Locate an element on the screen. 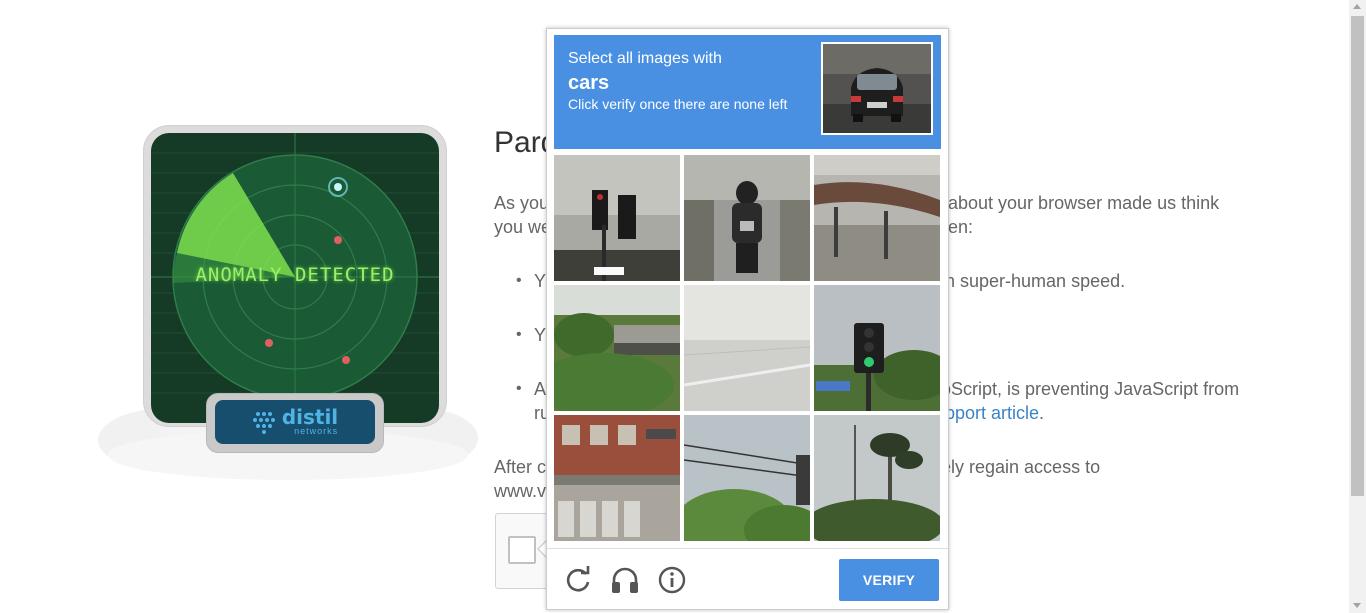 Image resolution: width=1366 pixels, height=613 pixels. scroll-up-arrow-icon is located at coordinates (1357, 6).